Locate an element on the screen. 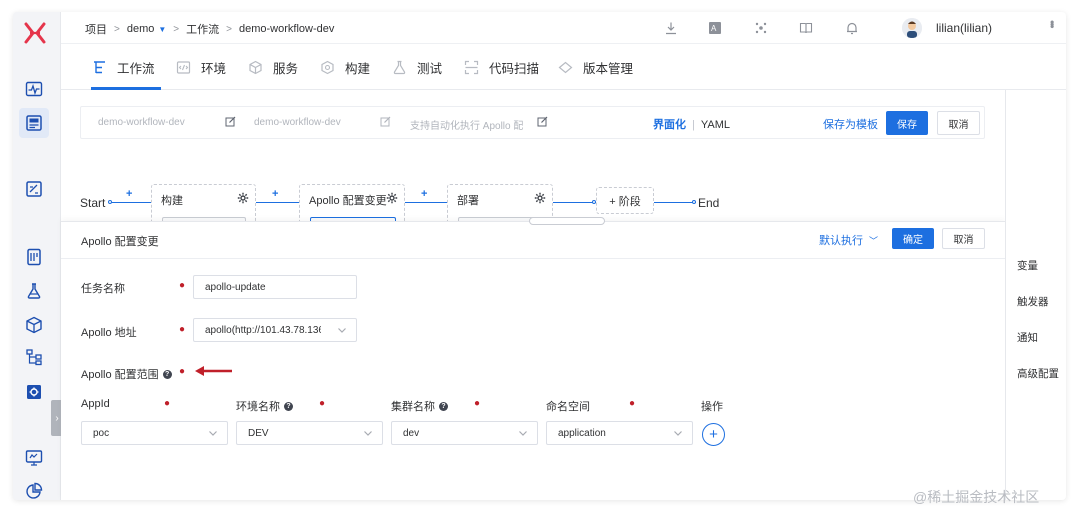  stage-name: 构建 is located at coordinates (172, 201).